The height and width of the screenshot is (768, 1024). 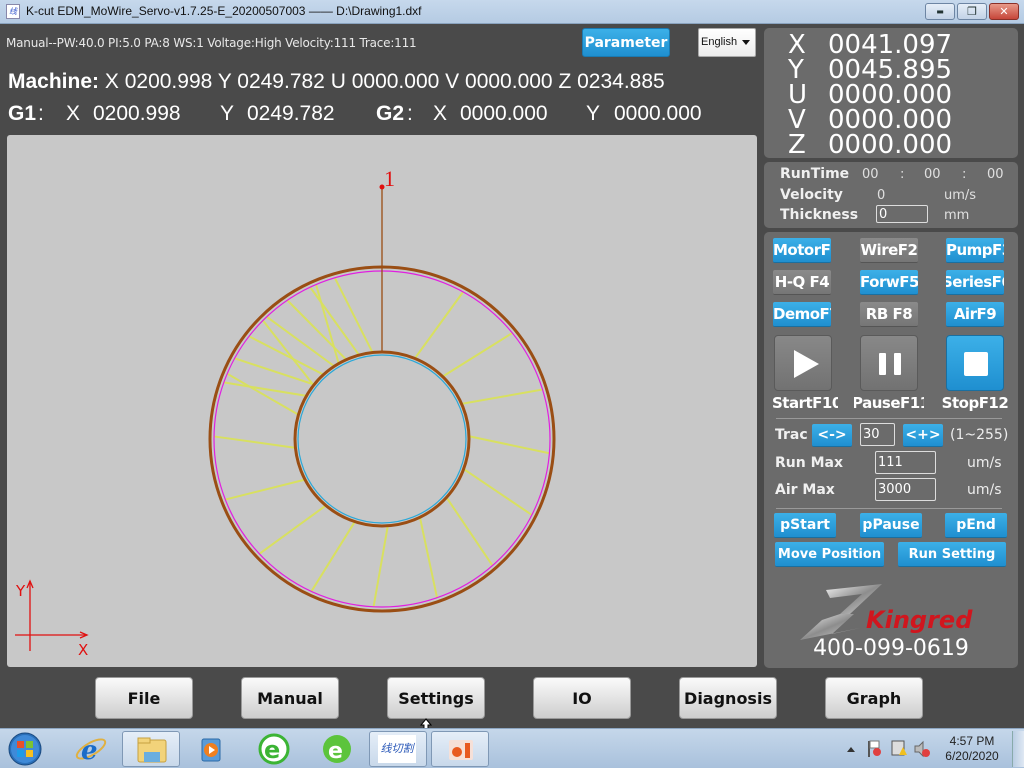 I want to click on taskbar-browser-1: e, so click(x=274, y=749).